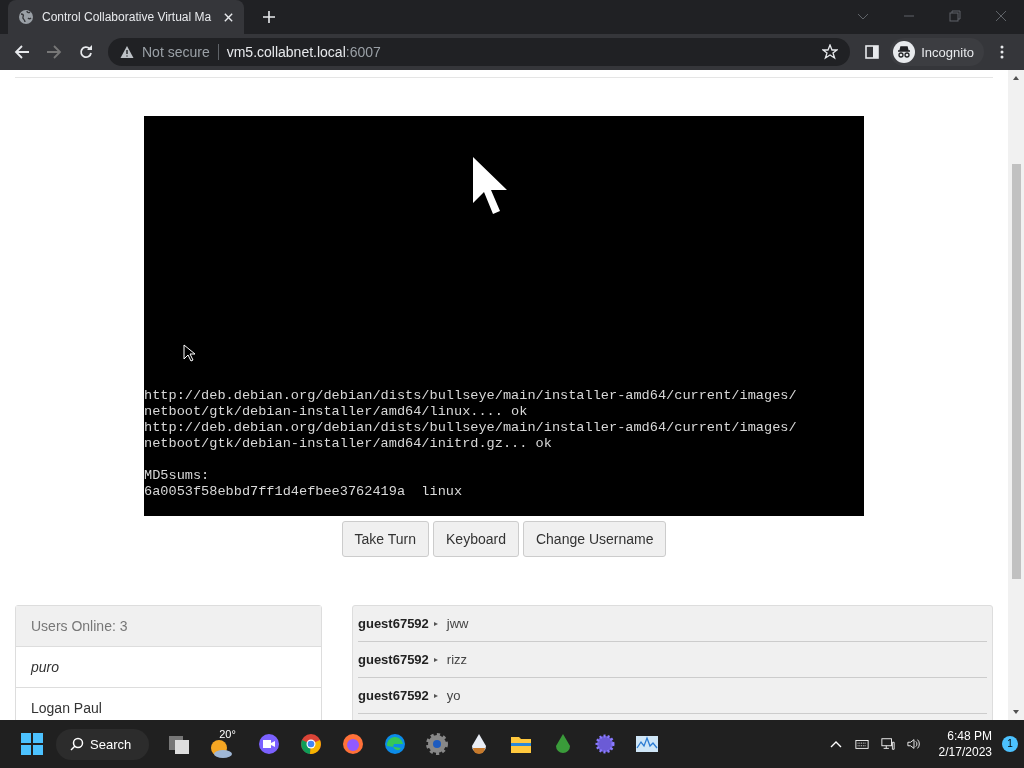  I want to click on action-button: Change Username, so click(594, 539).